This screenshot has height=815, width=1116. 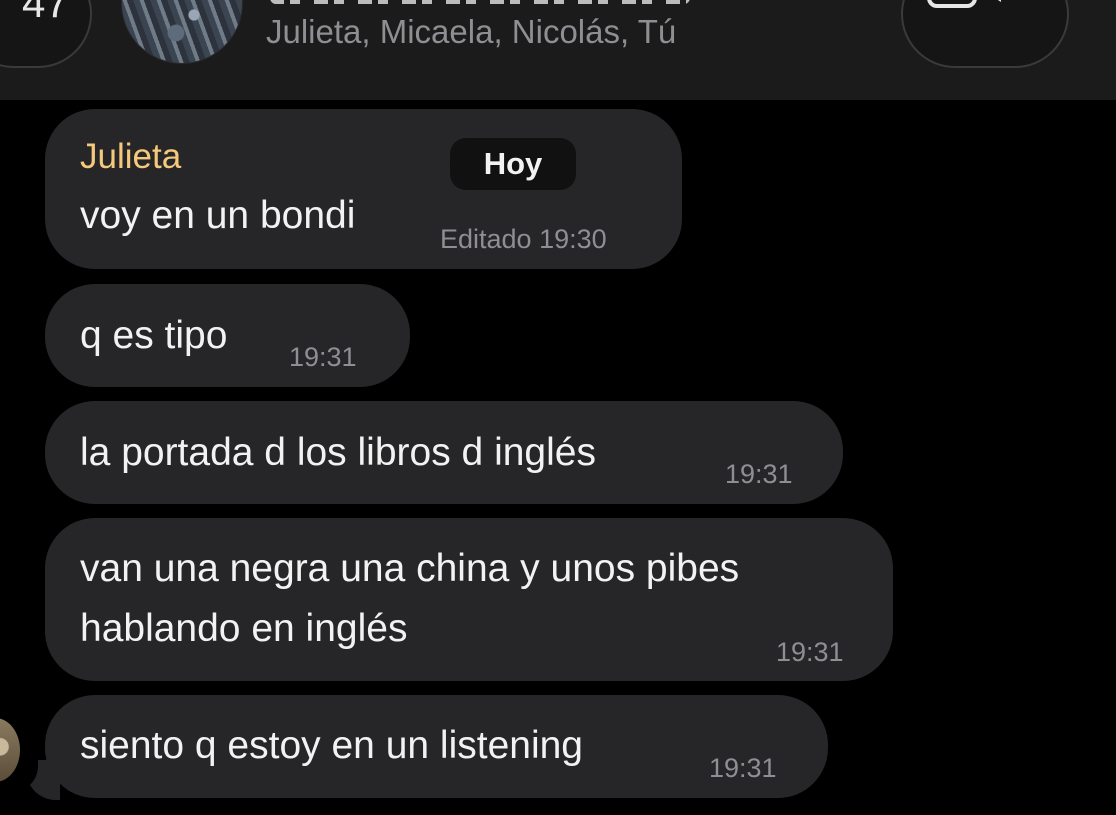 I want to click on message-text: hablando en inglés, so click(x=244, y=628).